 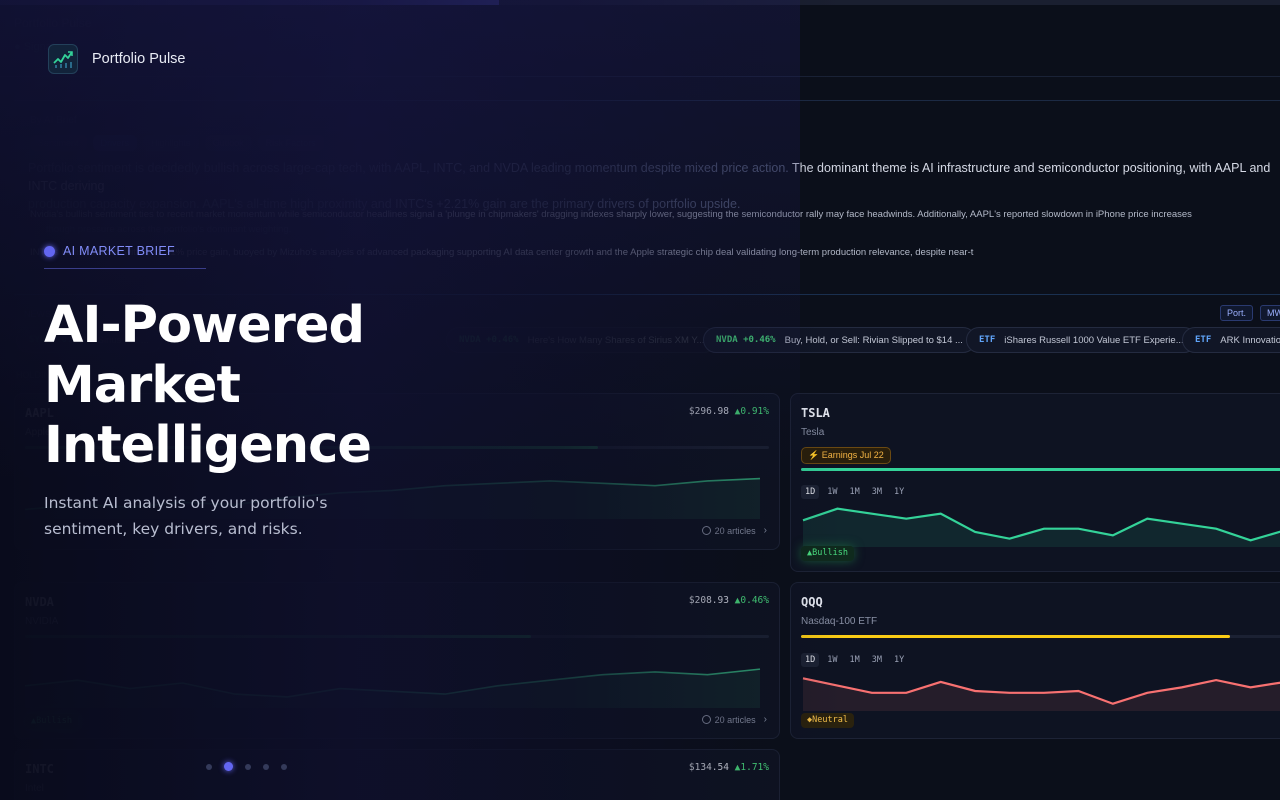 I want to click on holding-name: Intel, so click(x=34, y=788).